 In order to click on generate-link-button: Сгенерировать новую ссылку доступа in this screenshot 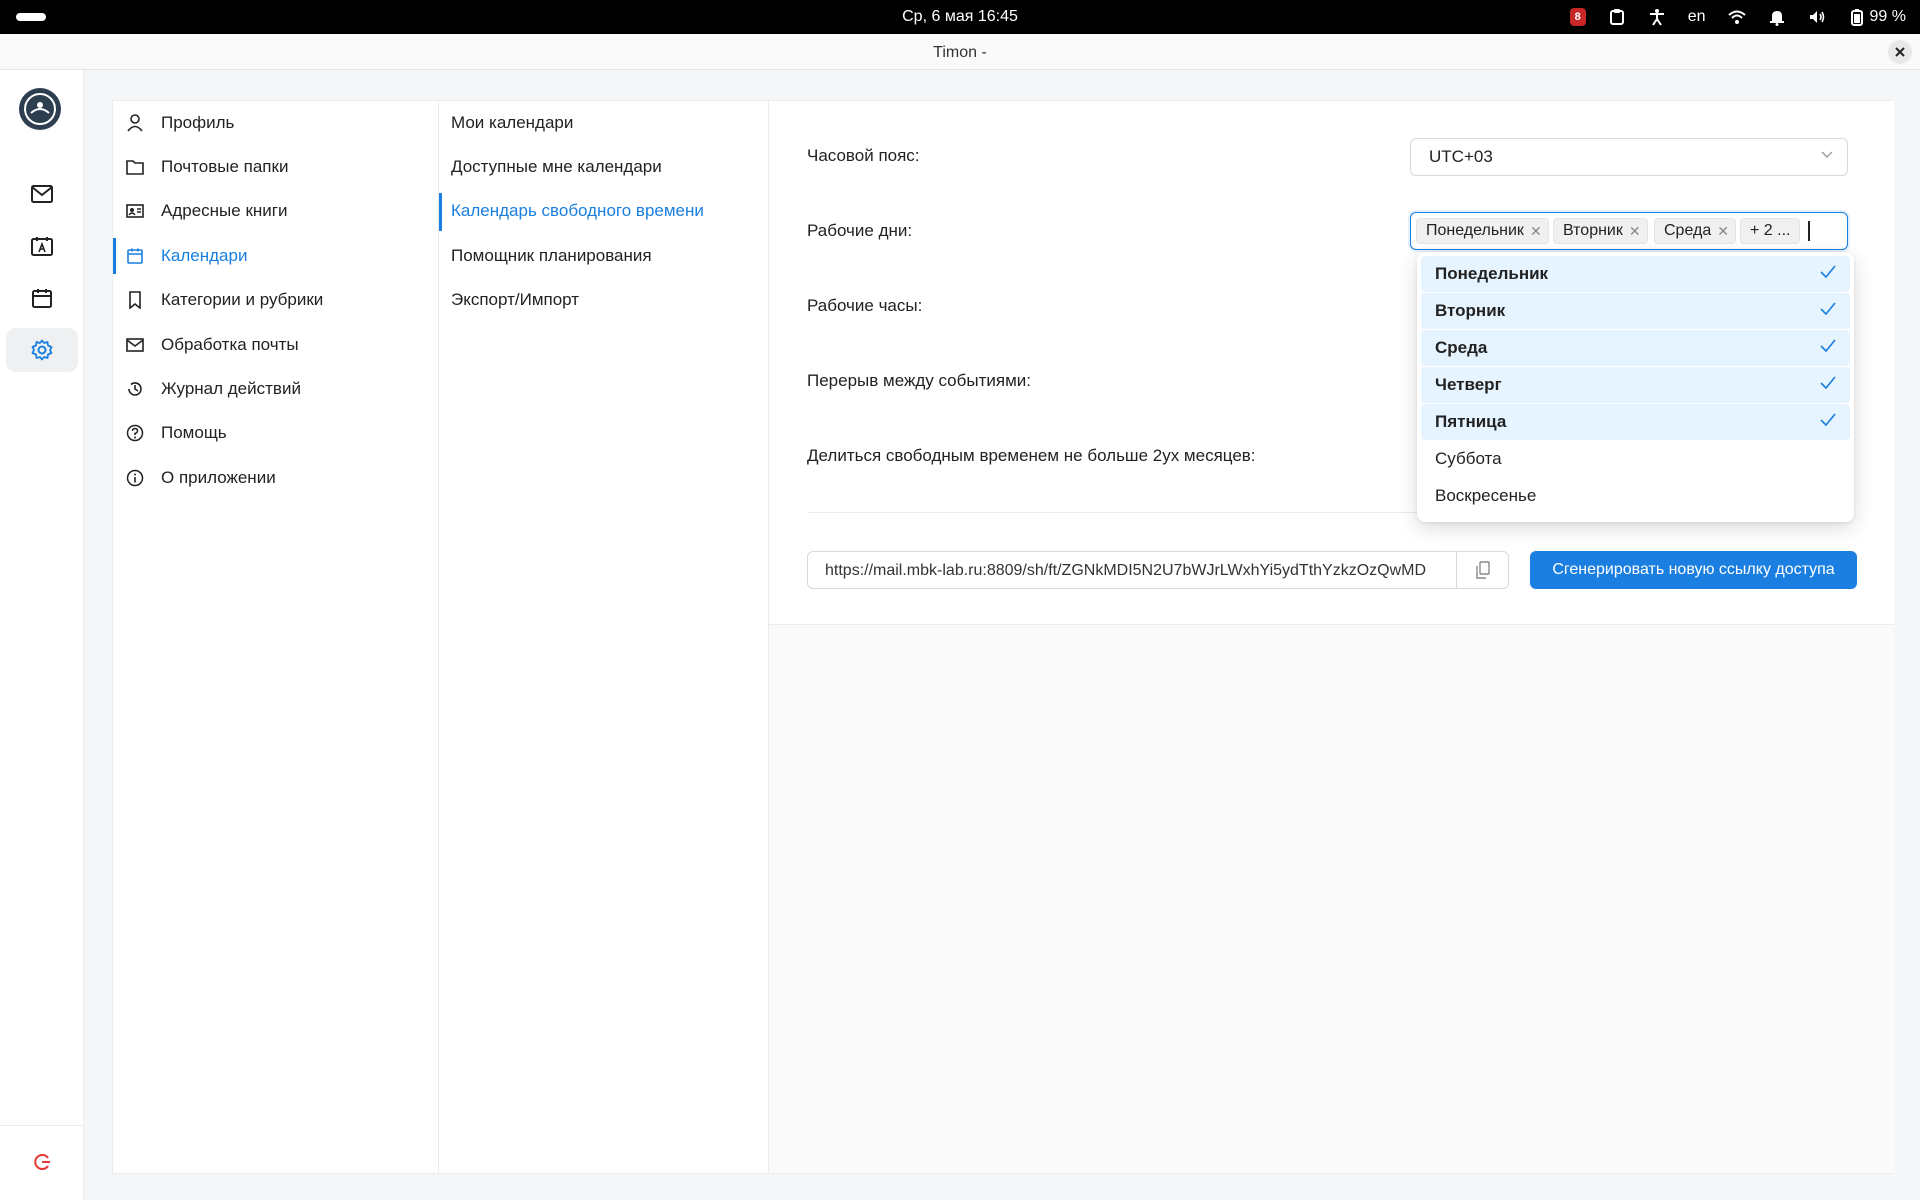, I will do `click(1693, 570)`.